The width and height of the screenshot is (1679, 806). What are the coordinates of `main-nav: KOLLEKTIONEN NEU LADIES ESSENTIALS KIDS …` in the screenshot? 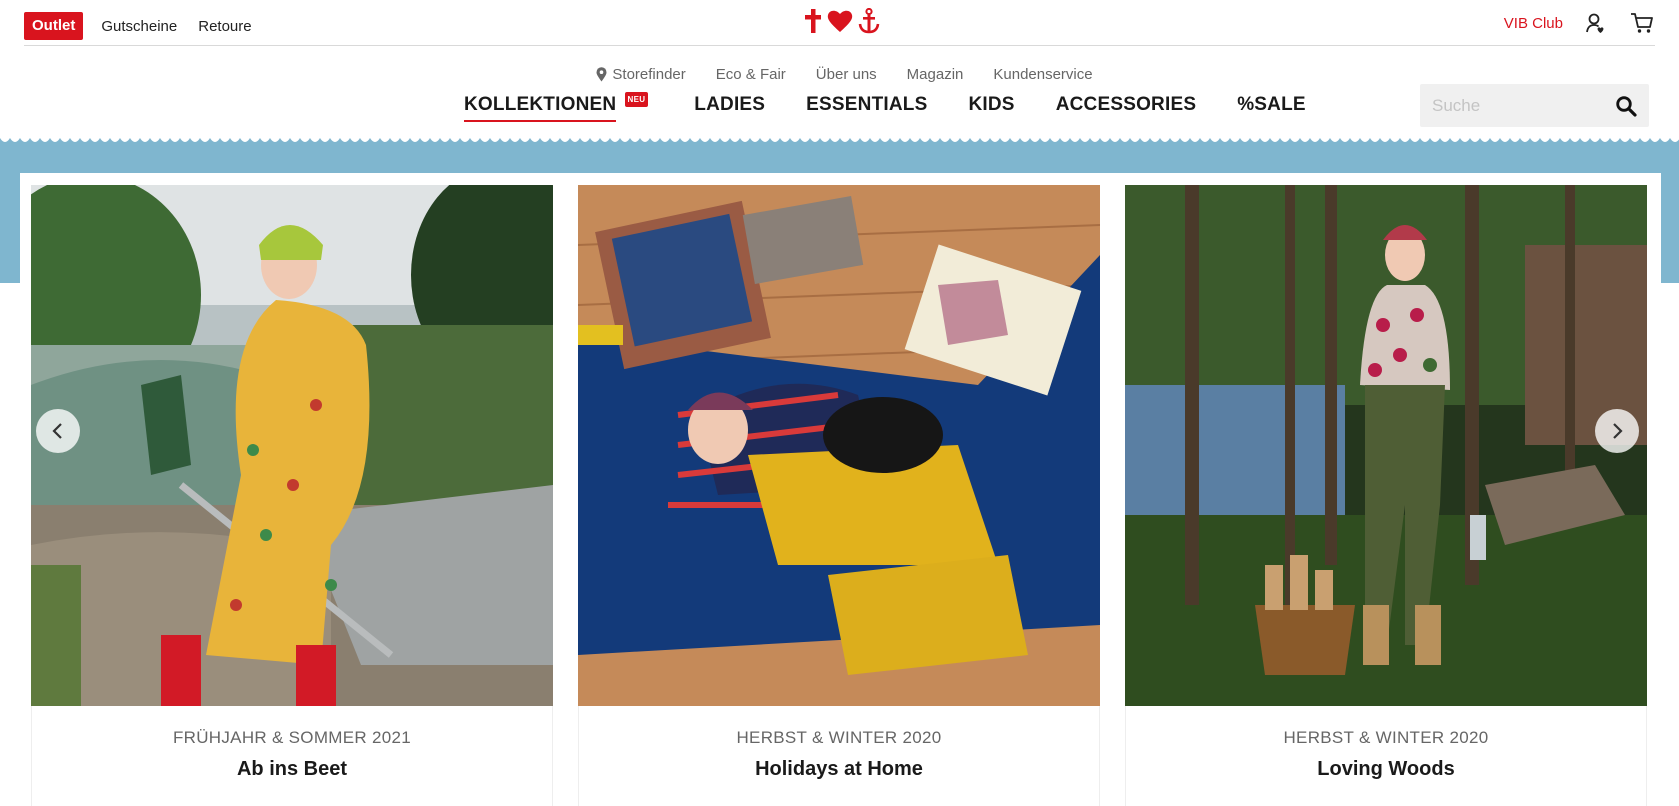 It's located at (905, 107).